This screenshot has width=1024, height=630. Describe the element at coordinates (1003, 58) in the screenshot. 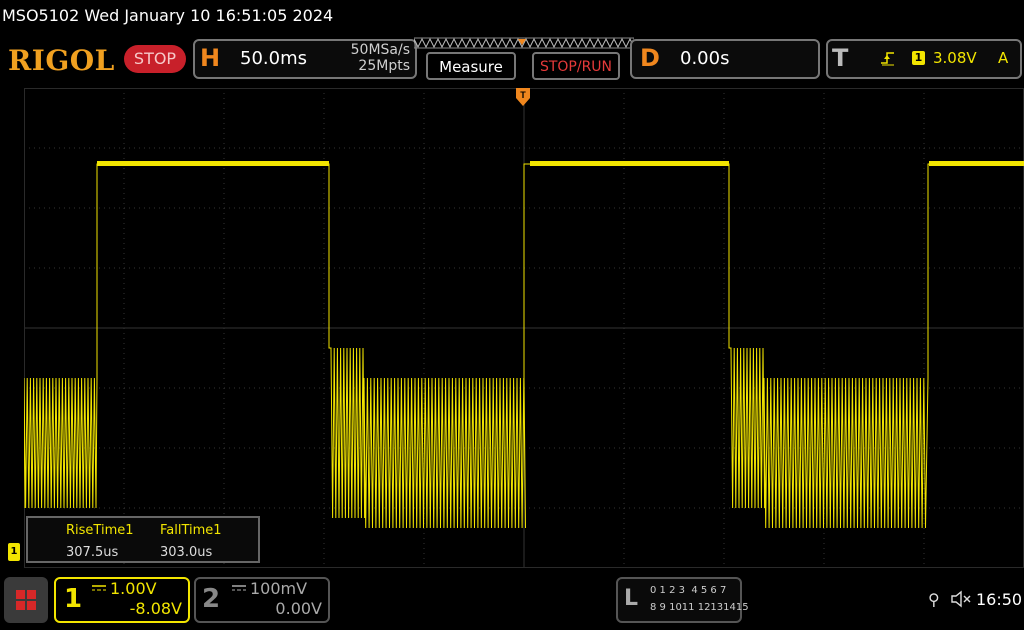

I see `trigger-mode: A` at that location.